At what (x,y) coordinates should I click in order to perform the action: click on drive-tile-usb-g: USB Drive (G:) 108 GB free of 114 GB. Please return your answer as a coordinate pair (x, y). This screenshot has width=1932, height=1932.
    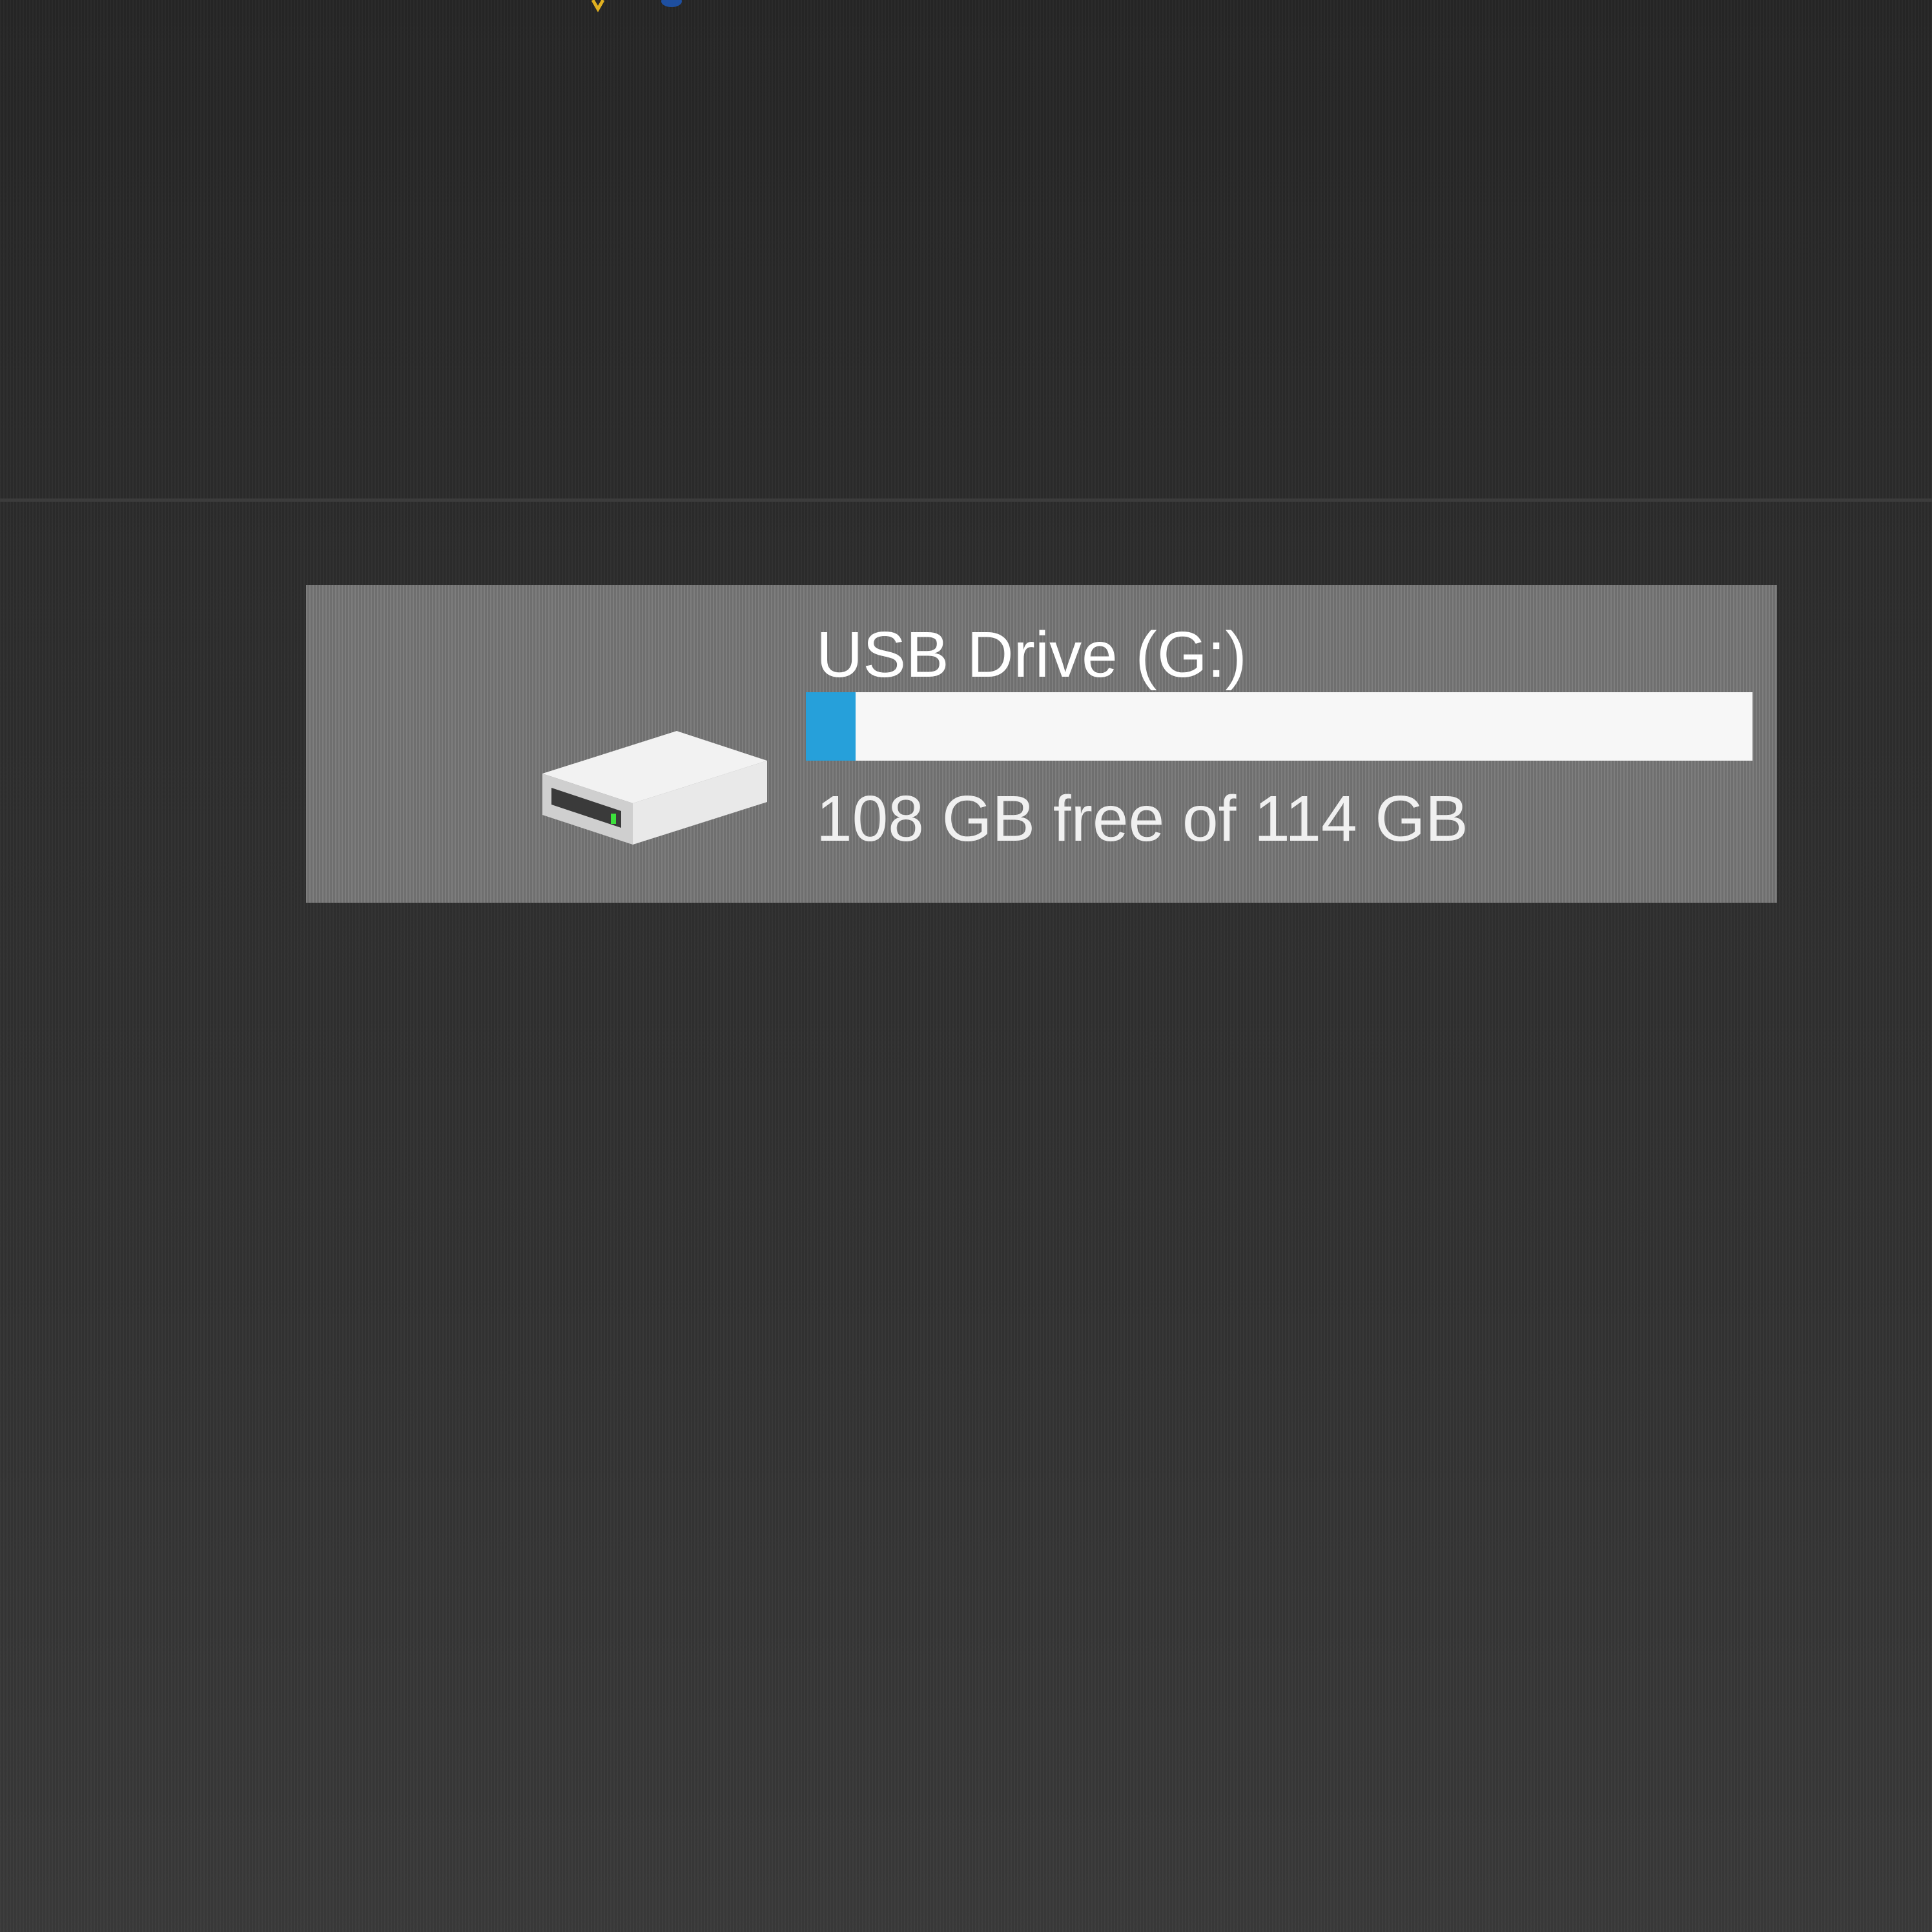
    Looking at the image, I should click on (1041, 744).